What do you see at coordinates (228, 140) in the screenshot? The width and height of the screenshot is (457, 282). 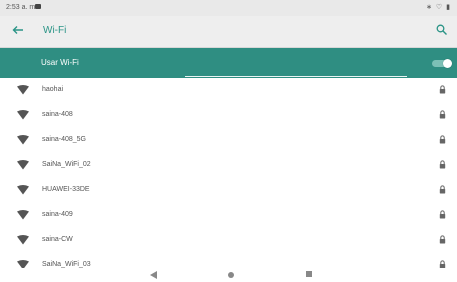 I see `network-row: saina-408_5G` at bounding box center [228, 140].